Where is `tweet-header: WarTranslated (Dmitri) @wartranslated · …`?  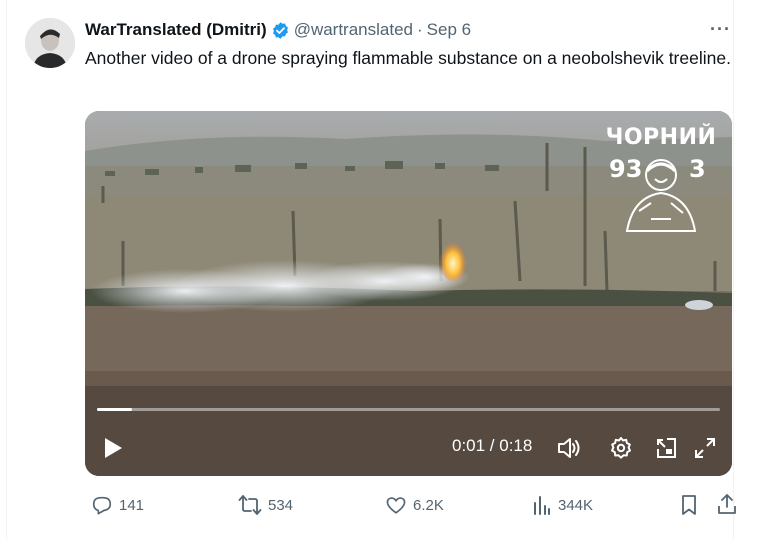
tweet-header: WarTranslated (Dmitri) @wartranslated · … is located at coordinates (278, 30).